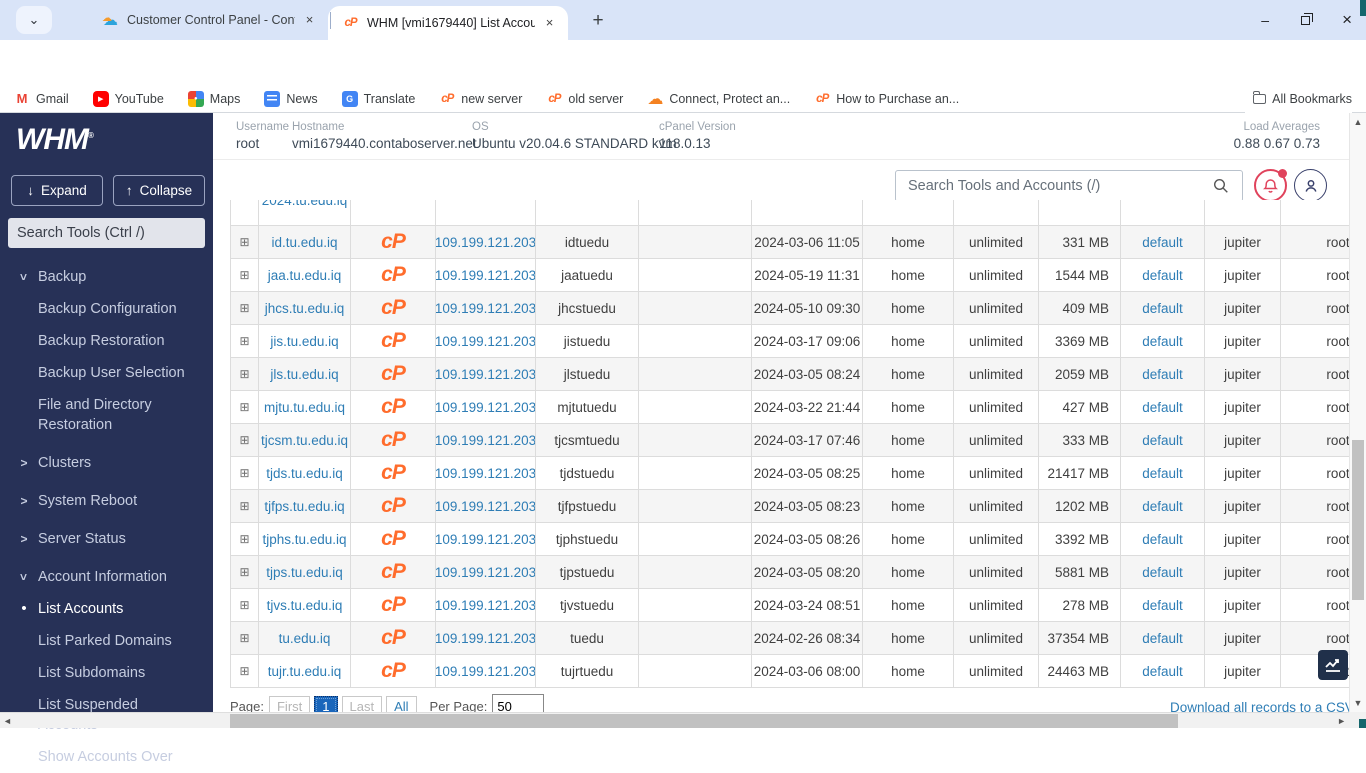 The image size is (1366, 773). Describe the element at coordinates (106, 539) in the screenshot. I see `sidebar-item: Server Status` at that location.